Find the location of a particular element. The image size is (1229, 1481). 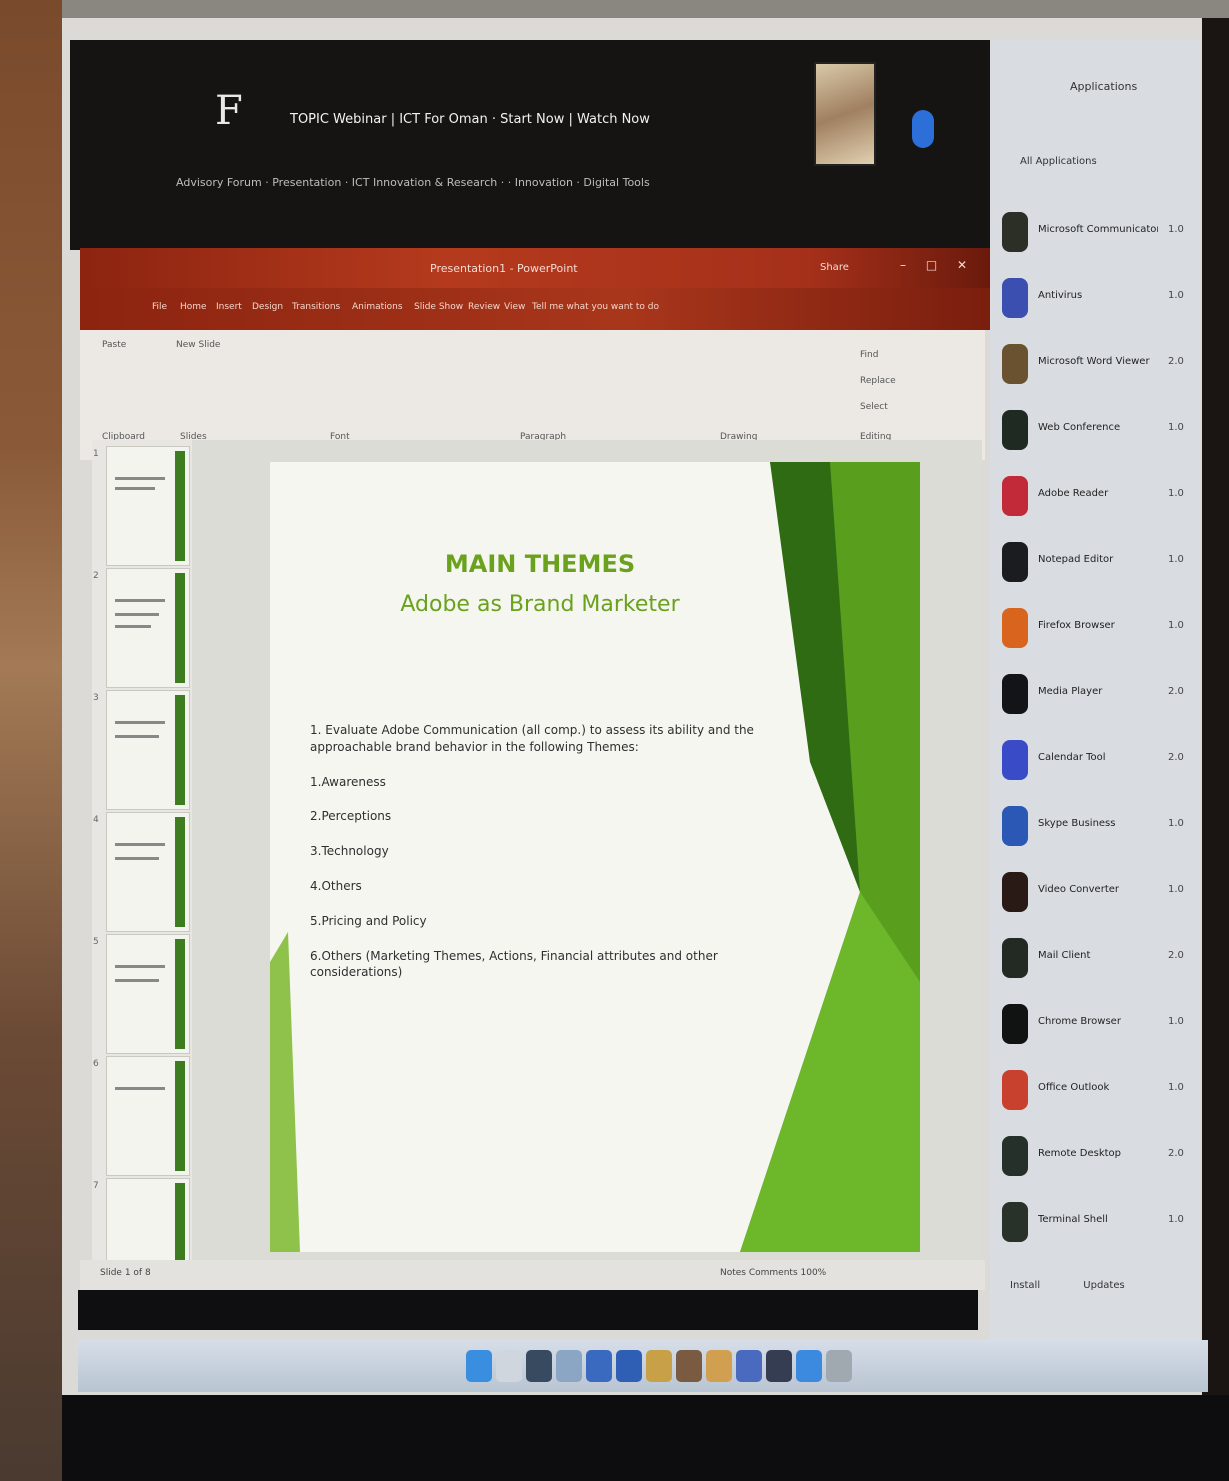

slide-thumbnail: 3 is located at coordinates (141, 750).